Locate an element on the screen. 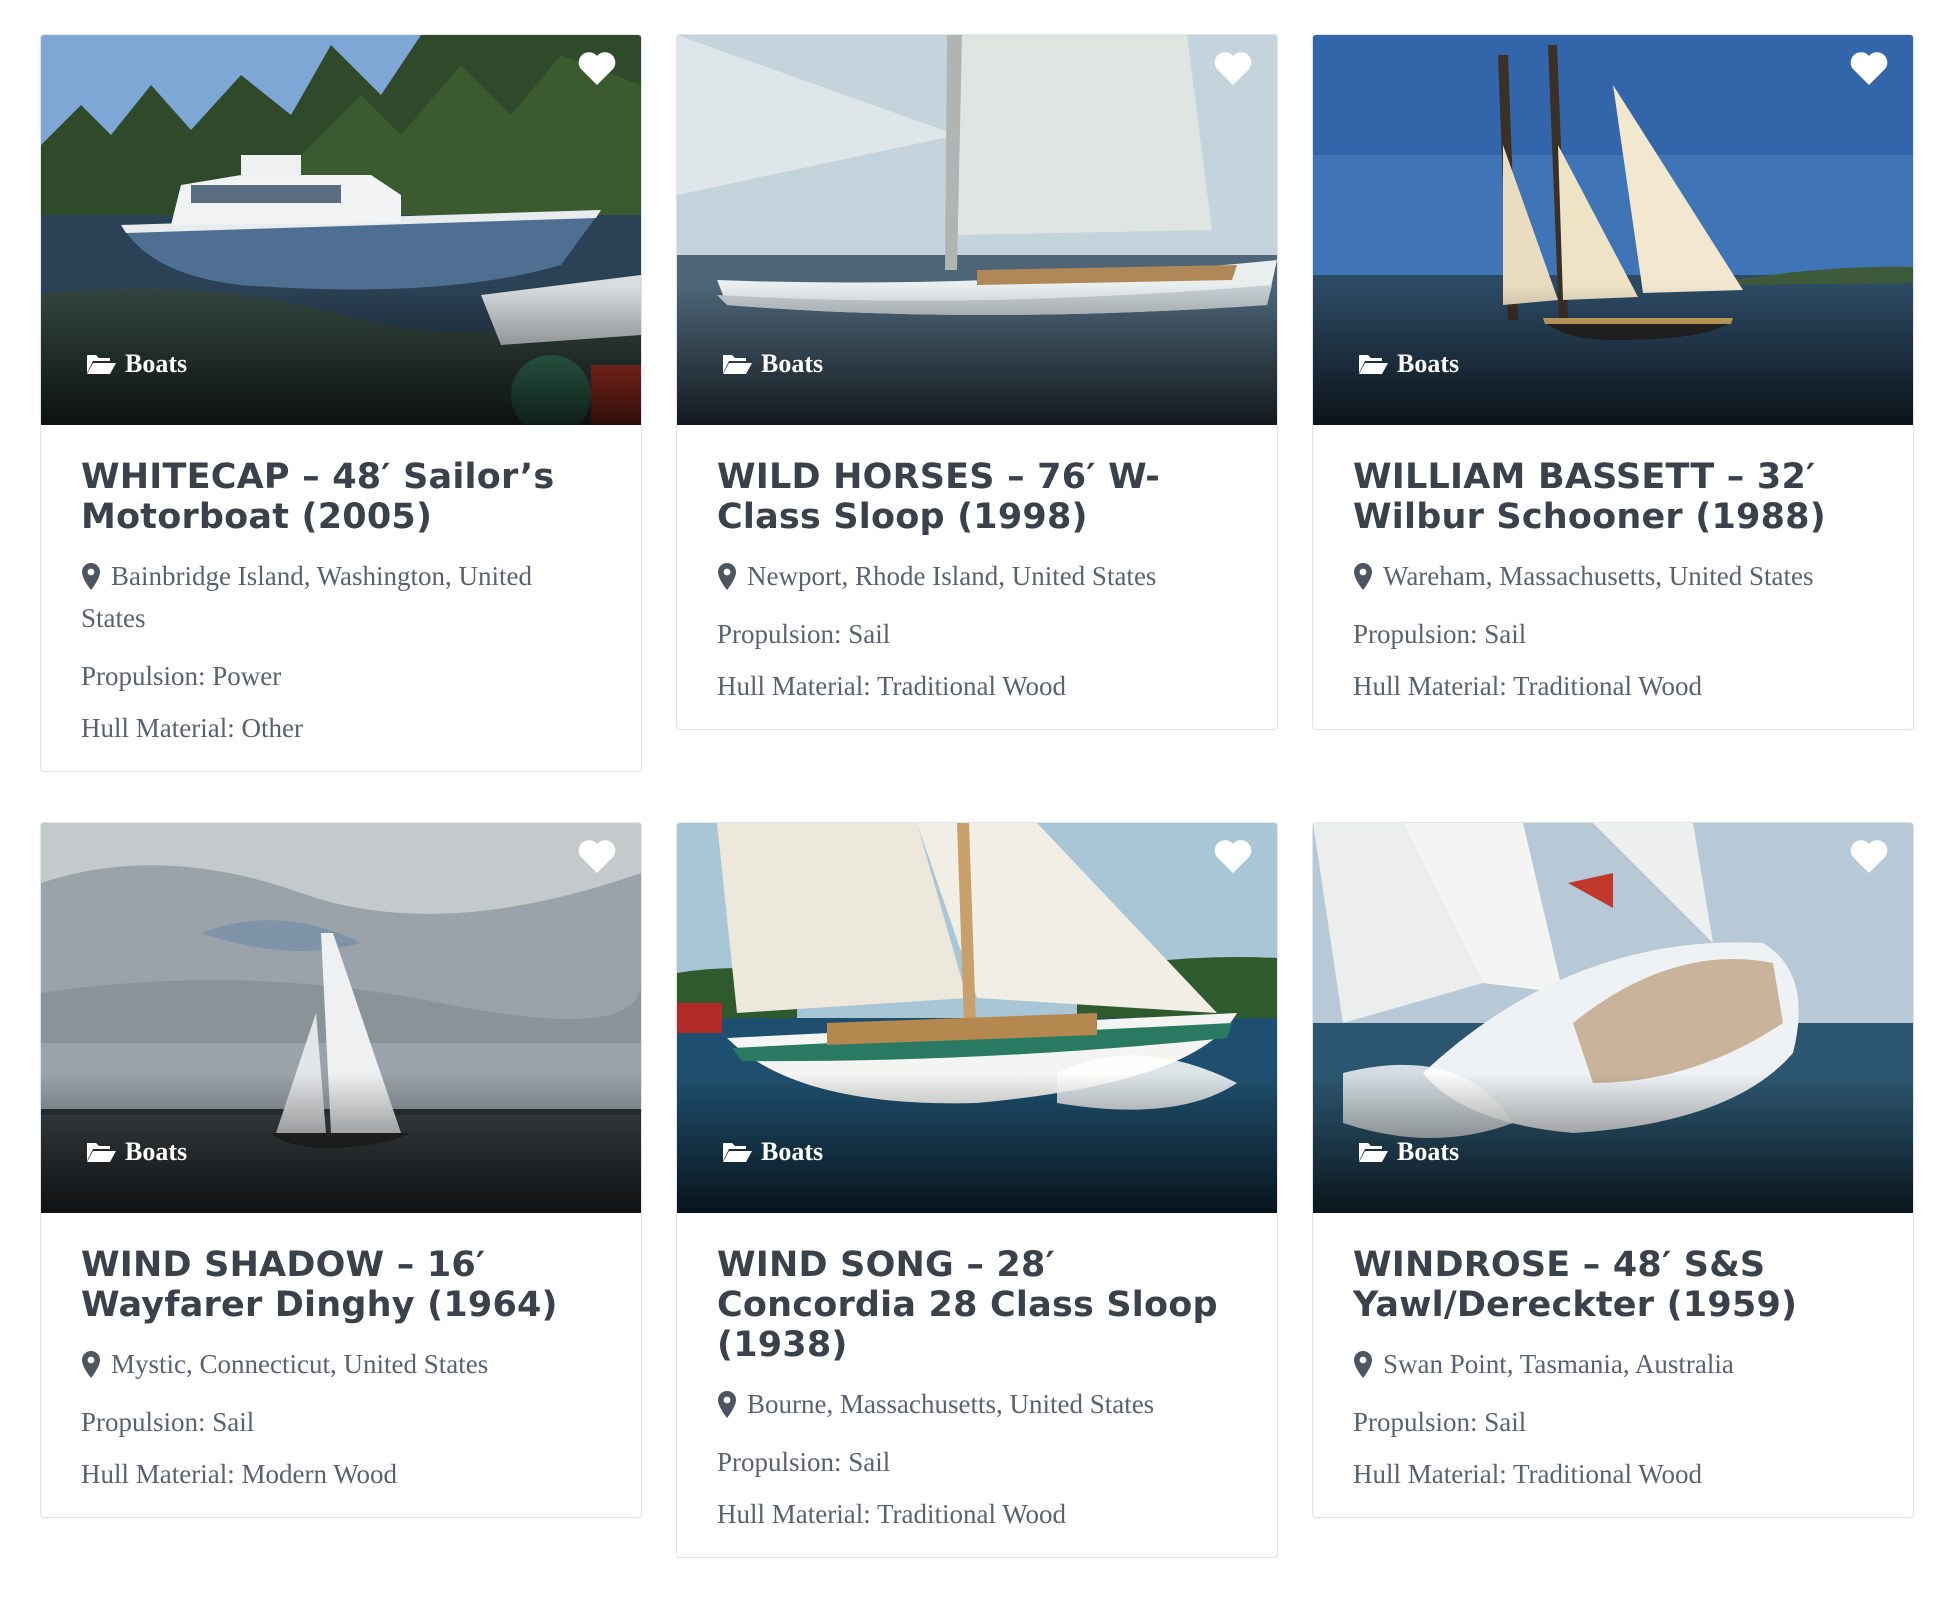  propulsion-text: Propulsion: Power is located at coordinates (181, 676).